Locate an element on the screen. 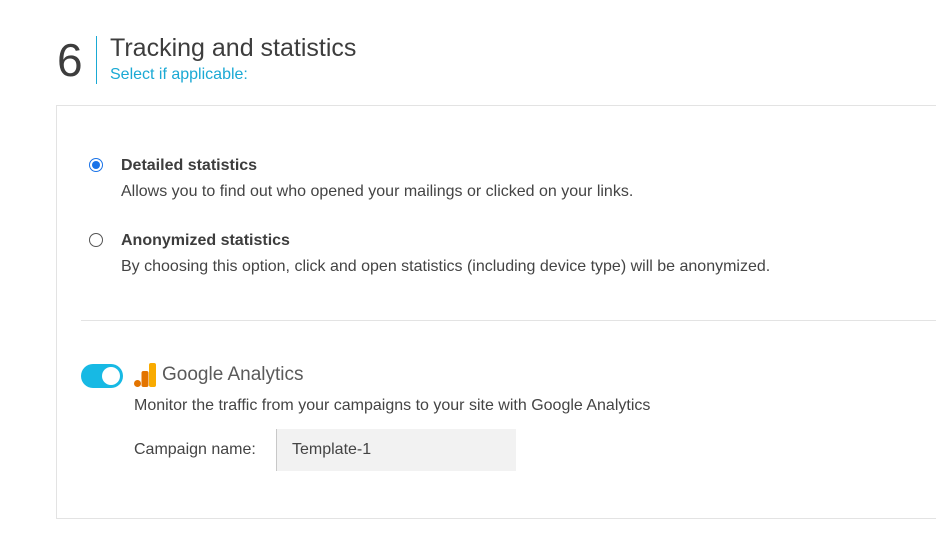 Image resolution: width=936 pixels, height=534 pixels. toggle-knob is located at coordinates (111, 376).